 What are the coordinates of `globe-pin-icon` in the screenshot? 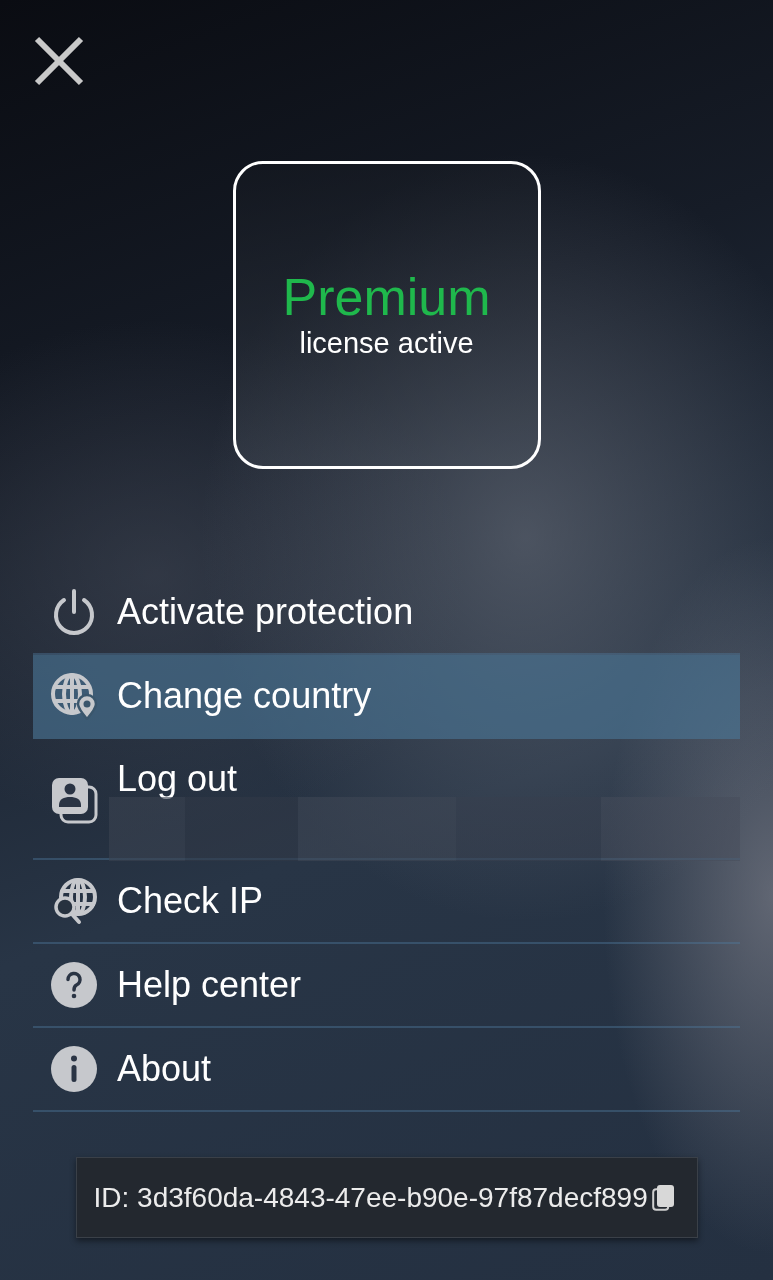 It's located at (74, 696).